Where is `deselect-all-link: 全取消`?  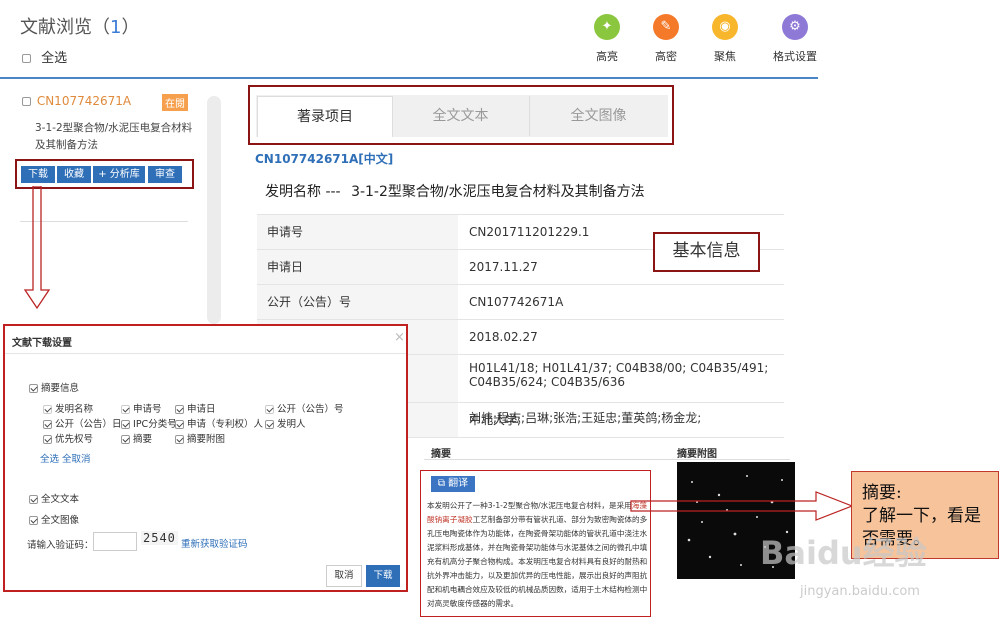 deselect-all-link: 全取消 is located at coordinates (76, 458).